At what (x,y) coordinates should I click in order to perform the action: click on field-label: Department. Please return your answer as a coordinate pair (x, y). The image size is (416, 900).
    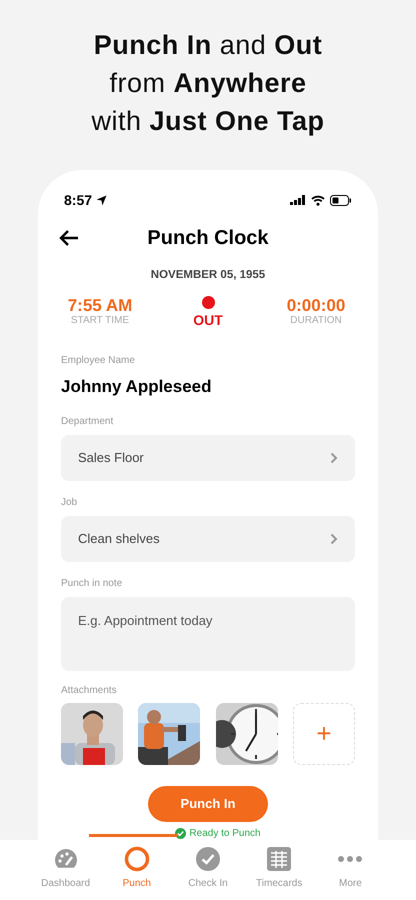
    Looking at the image, I should click on (87, 421).